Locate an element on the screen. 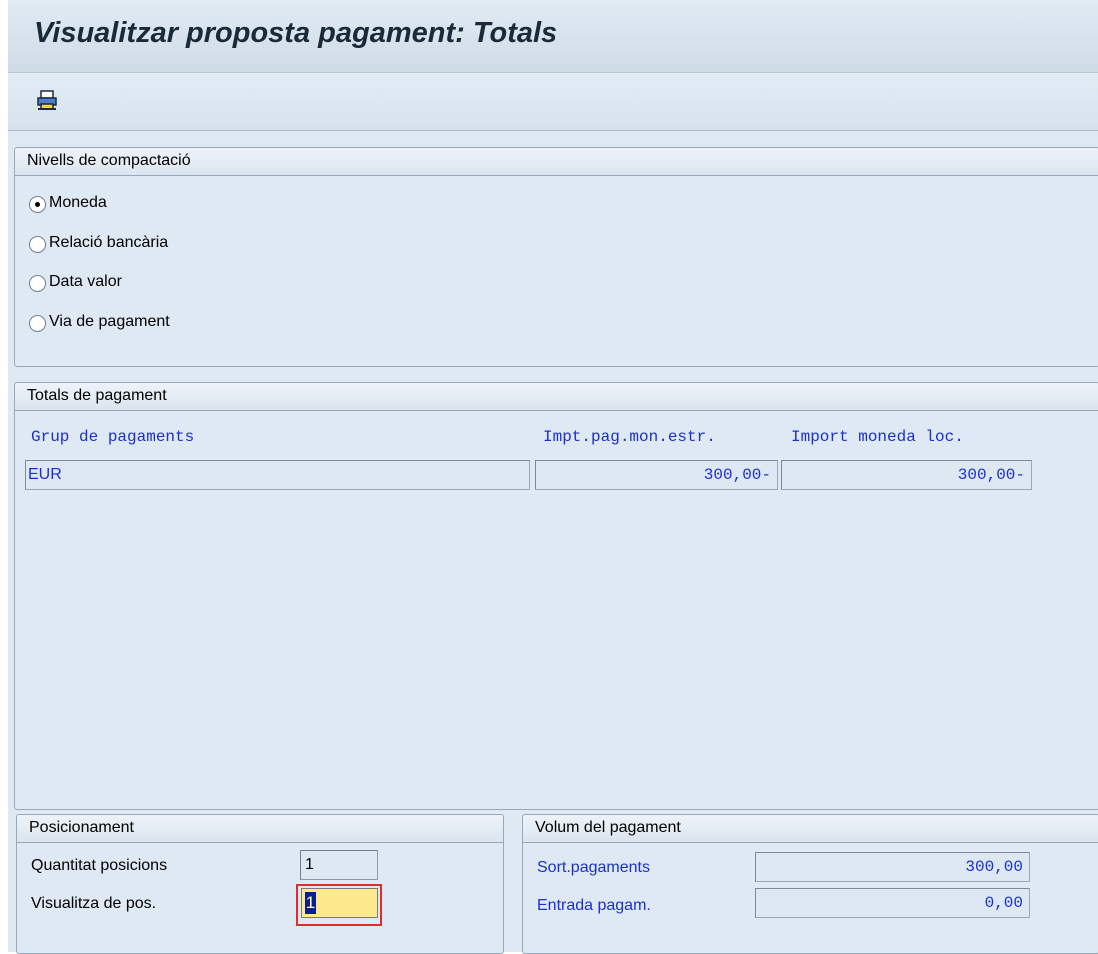 Image resolution: width=1098 pixels, height=954 pixels. outgoing-payments-label: Sort.pagaments is located at coordinates (593, 867).